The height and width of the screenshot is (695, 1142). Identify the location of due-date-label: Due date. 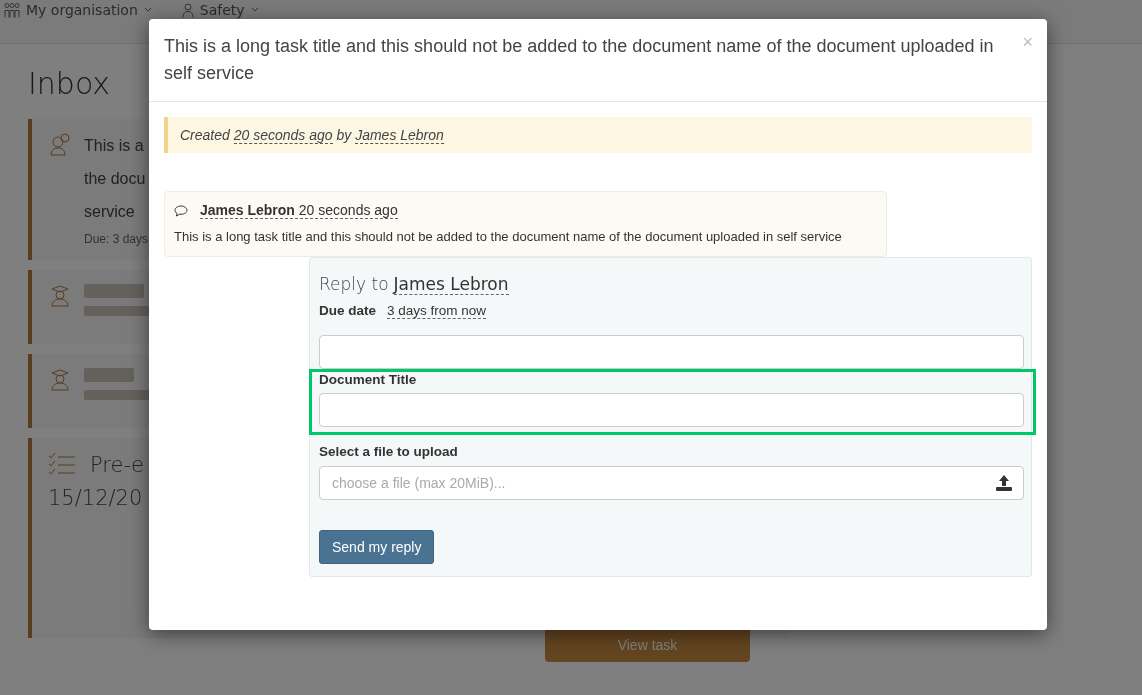
(347, 310).